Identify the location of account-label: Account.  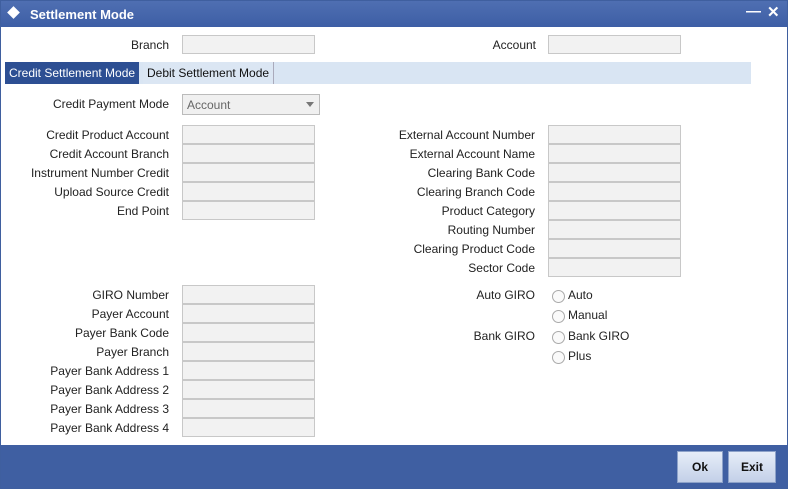
(514, 45).